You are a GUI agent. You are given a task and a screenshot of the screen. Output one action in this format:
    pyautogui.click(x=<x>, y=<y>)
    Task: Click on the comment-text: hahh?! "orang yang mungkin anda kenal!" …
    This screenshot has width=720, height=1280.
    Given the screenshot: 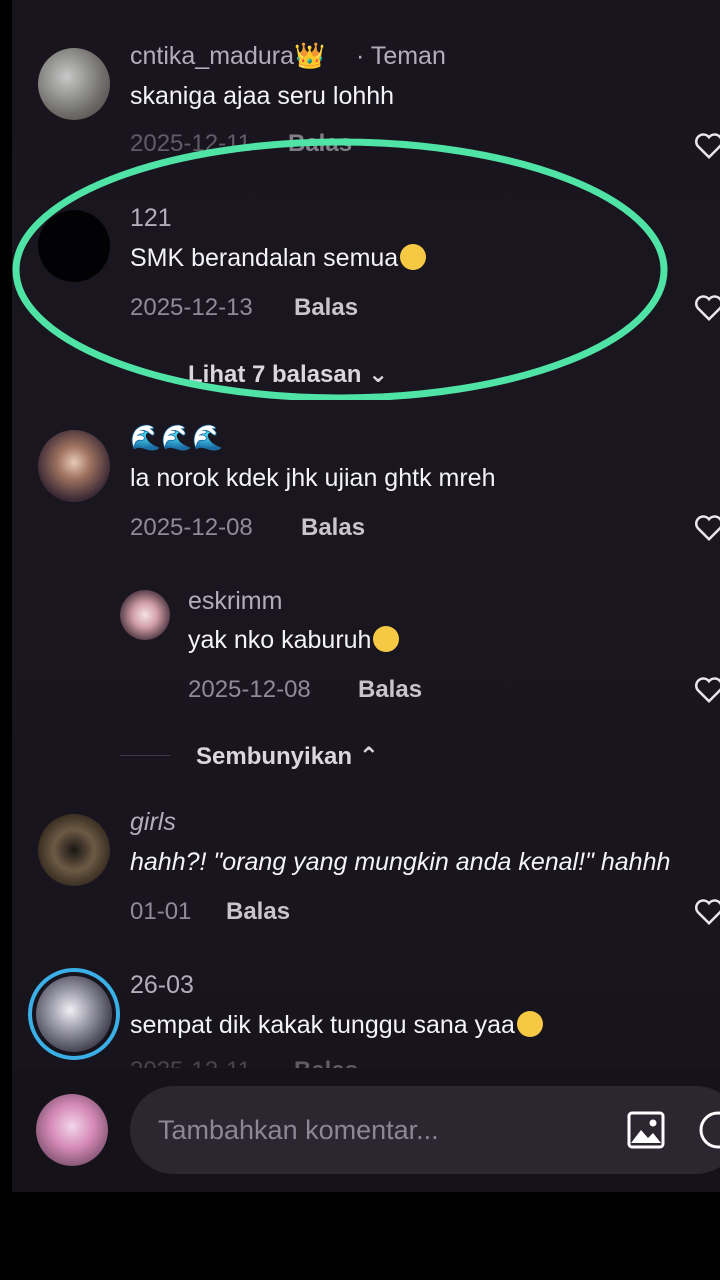 What is the action you would take?
    pyautogui.click(x=400, y=862)
    